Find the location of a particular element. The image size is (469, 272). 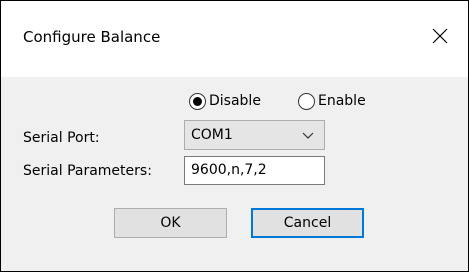

serial-parameters-input: 9600,n,7,2 is located at coordinates (254, 170).